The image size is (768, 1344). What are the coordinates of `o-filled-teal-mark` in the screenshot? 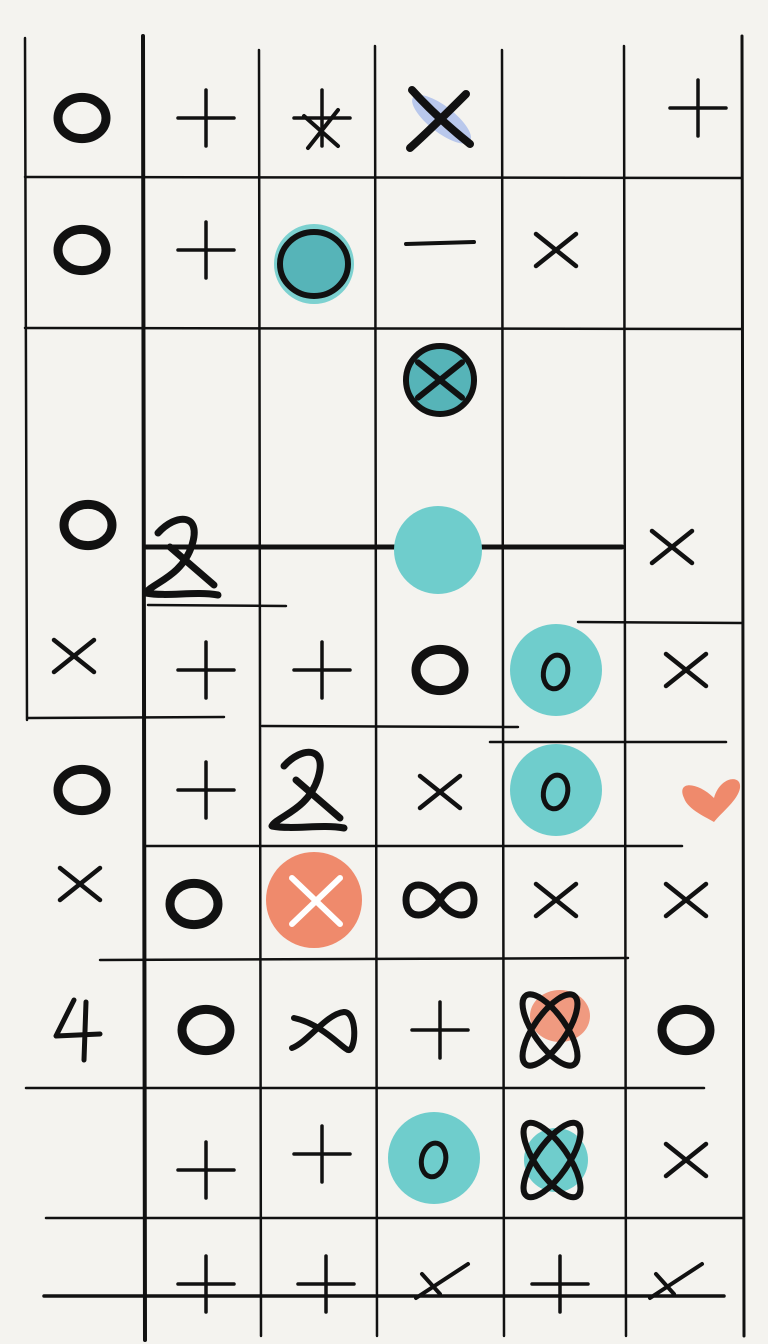 It's located at (314, 264).